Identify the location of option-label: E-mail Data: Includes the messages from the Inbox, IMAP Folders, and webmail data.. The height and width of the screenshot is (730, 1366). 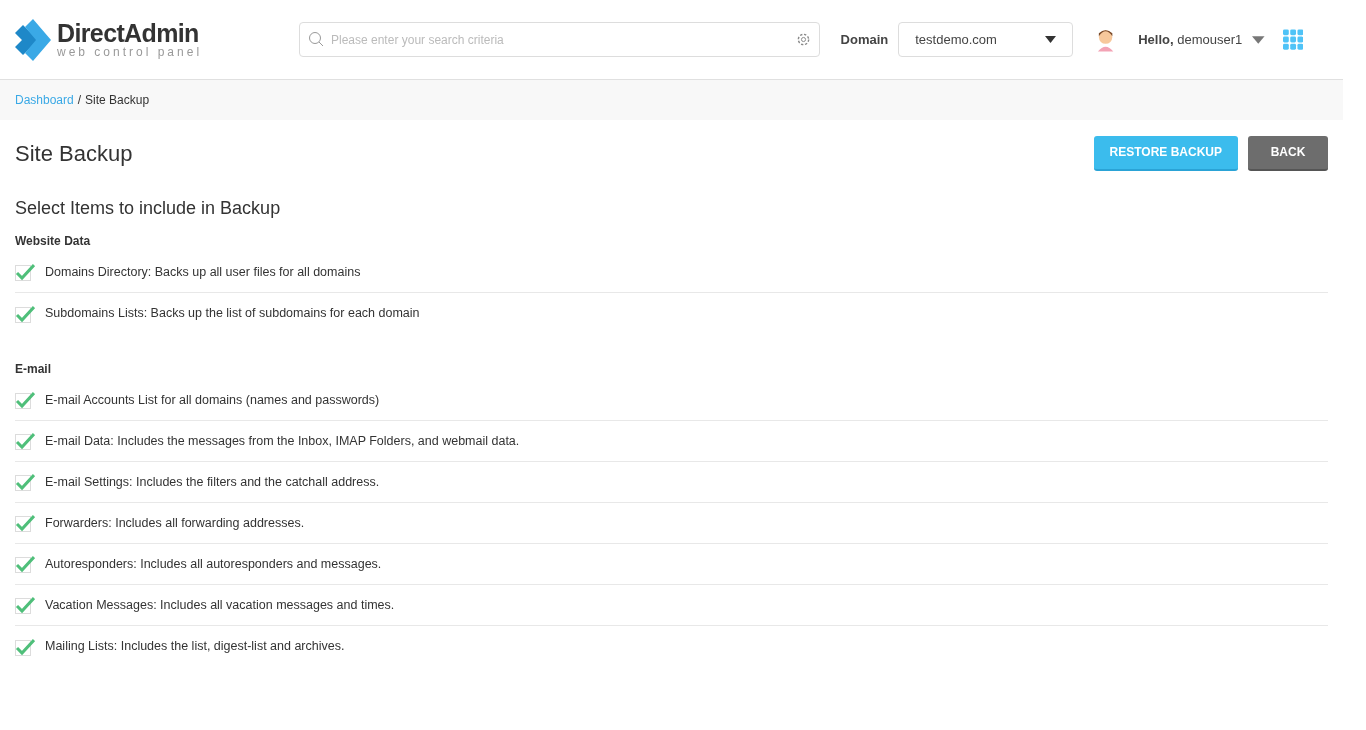
(282, 441).